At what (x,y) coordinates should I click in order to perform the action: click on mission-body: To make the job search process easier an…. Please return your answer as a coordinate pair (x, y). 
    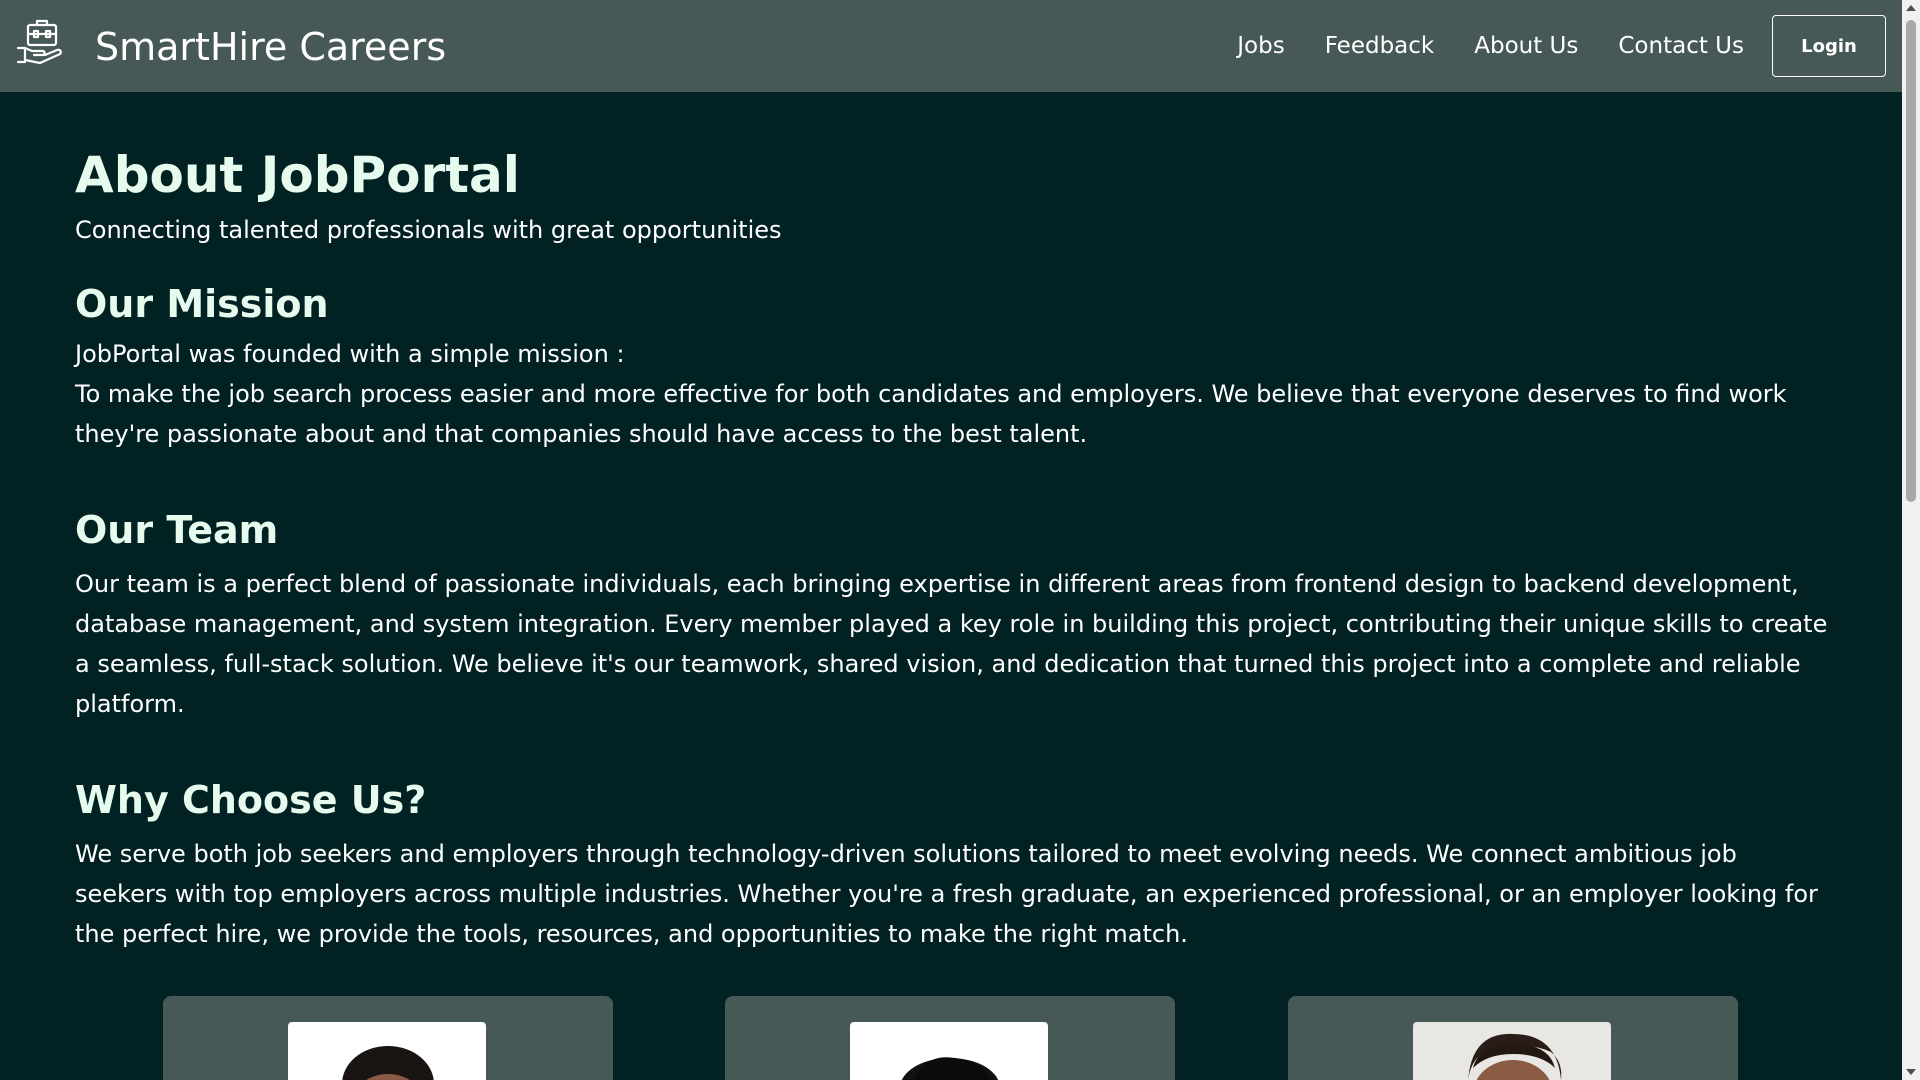
    Looking at the image, I should click on (931, 414).